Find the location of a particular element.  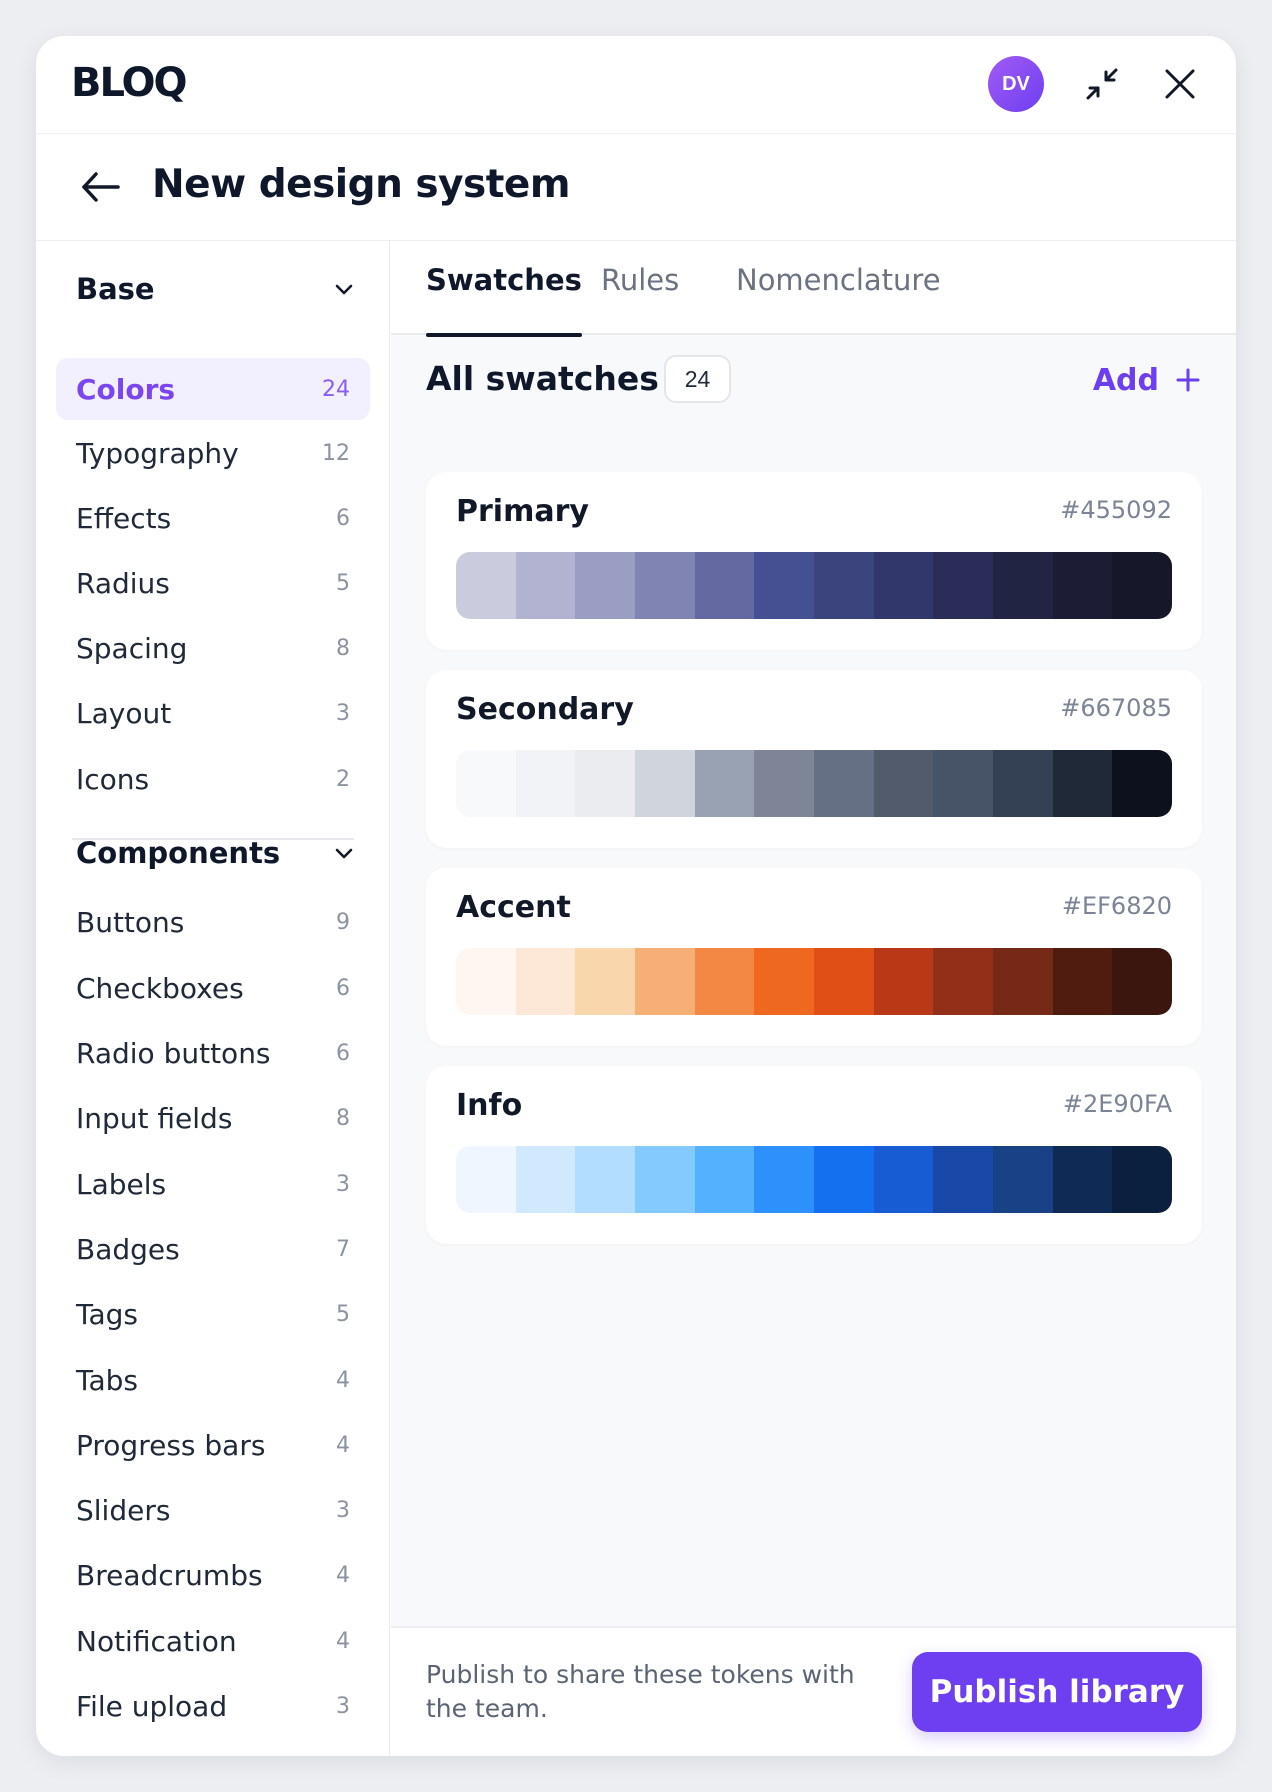

sidebar-item-progress-bars: Progress bars 4 is located at coordinates (213, 1445).